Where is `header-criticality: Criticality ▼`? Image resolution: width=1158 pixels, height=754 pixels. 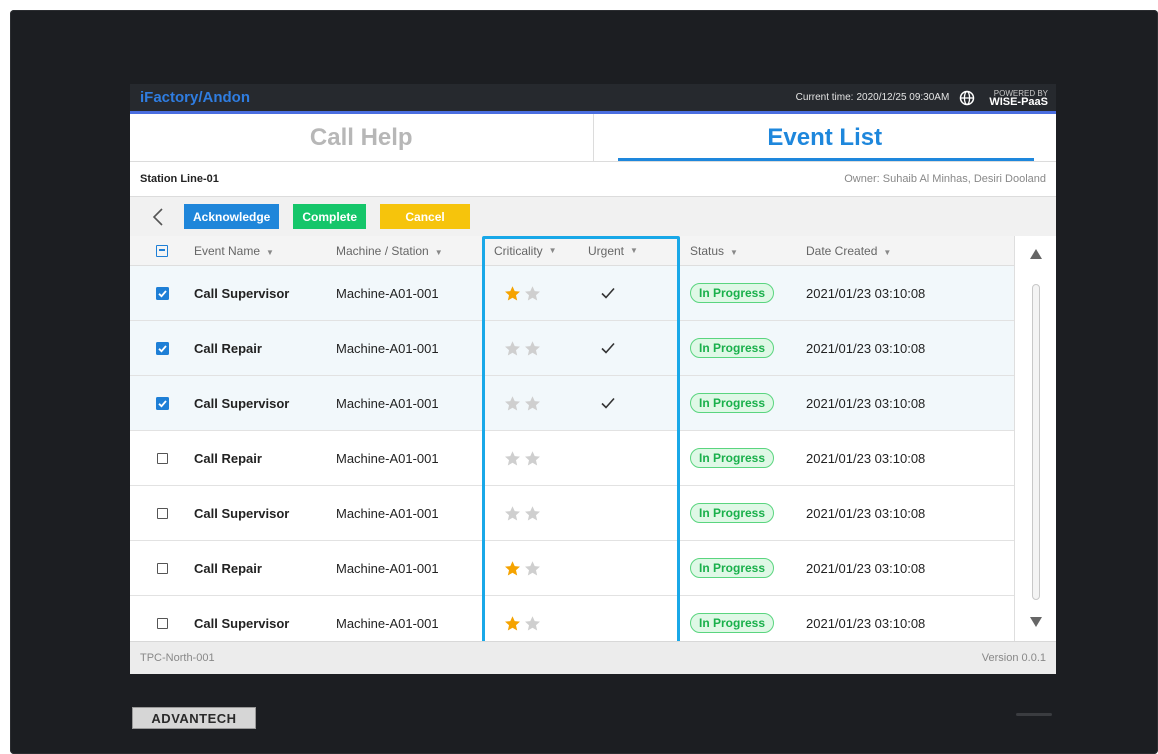 header-criticality: Criticality ▼ is located at coordinates (536, 251).